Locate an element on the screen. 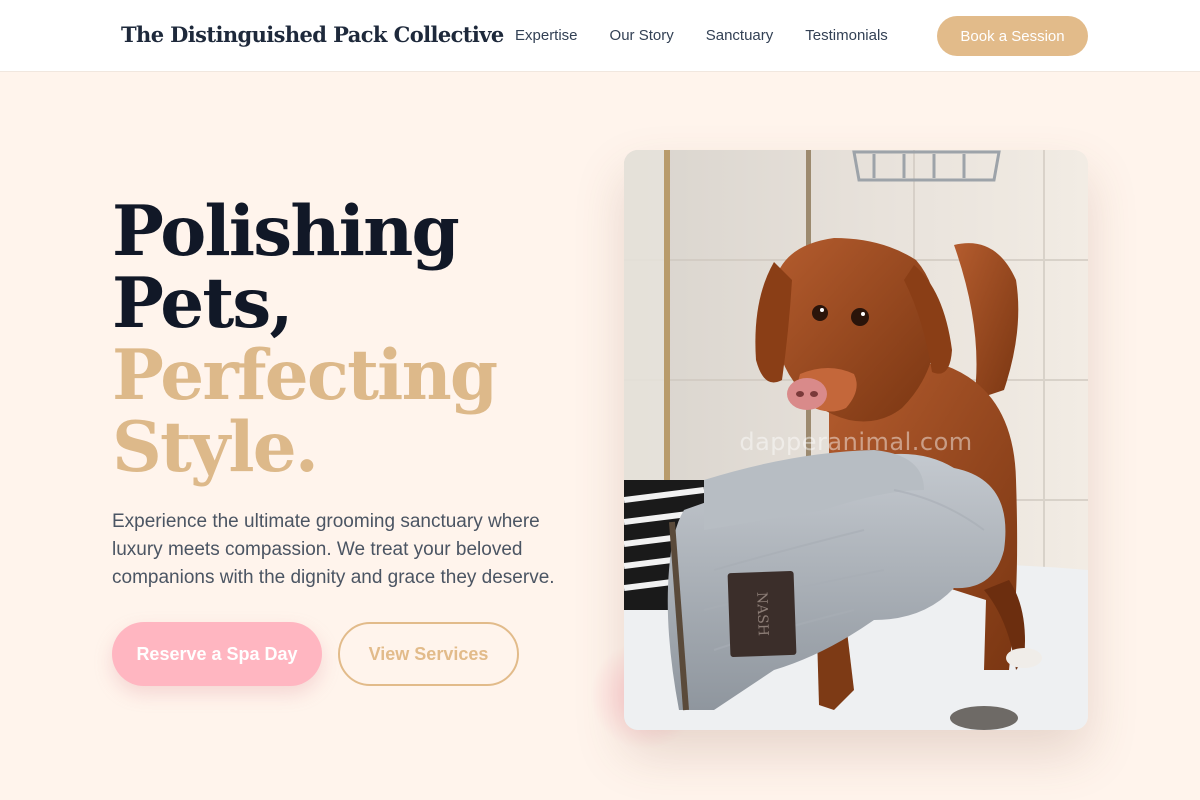 The image size is (1200, 800). brand-logo: The Distinguished Pack Collective is located at coordinates (312, 34).